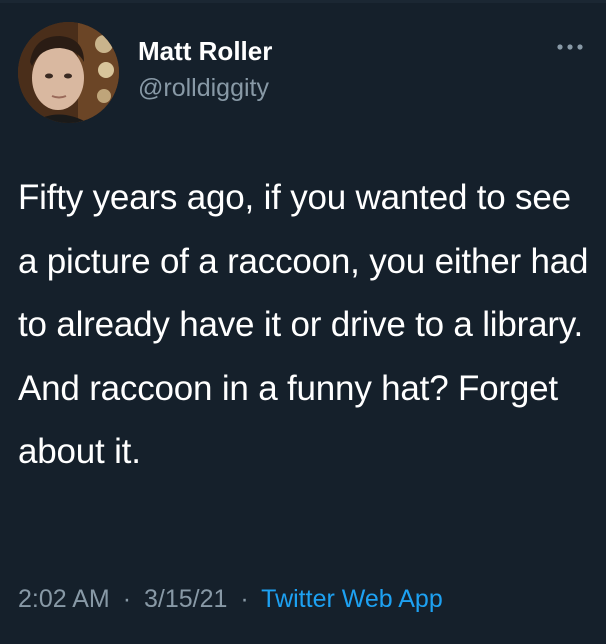  What do you see at coordinates (352, 599) in the screenshot?
I see `tweet-source-link: Twitter Web App` at bounding box center [352, 599].